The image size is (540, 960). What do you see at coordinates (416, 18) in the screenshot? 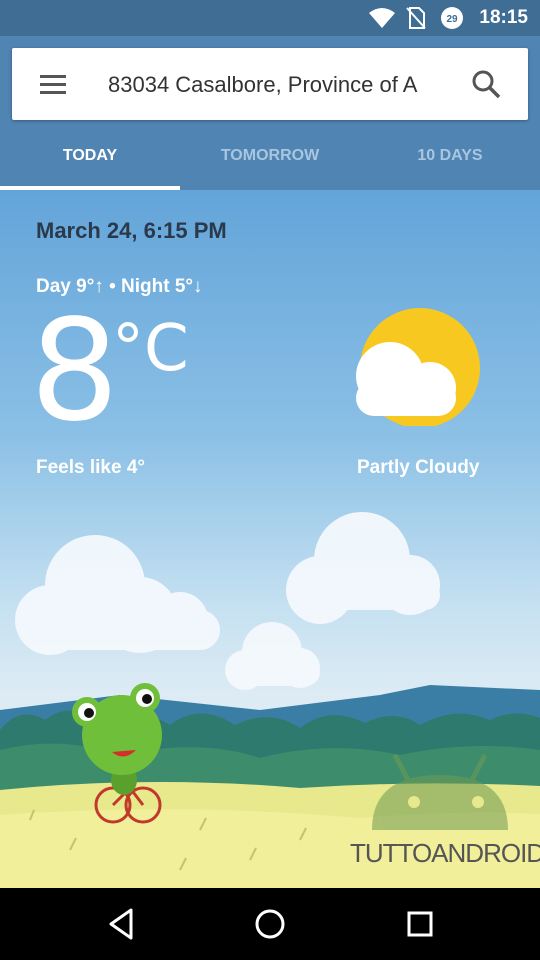
I see `no-sim-icon` at bounding box center [416, 18].